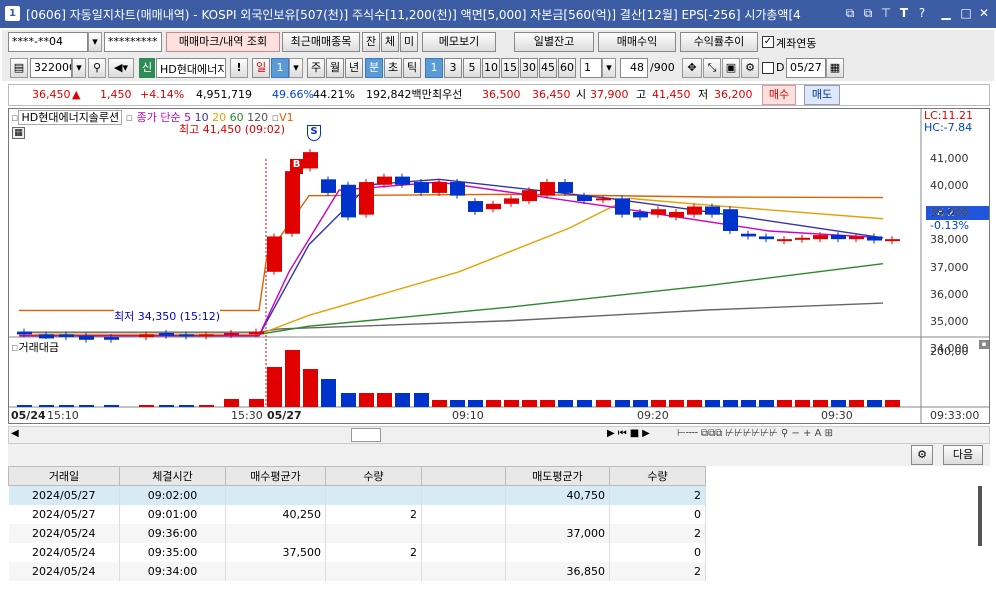 This screenshot has height=590, width=996. Describe the element at coordinates (904, 13) in the screenshot. I see `font-icon: T` at that location.